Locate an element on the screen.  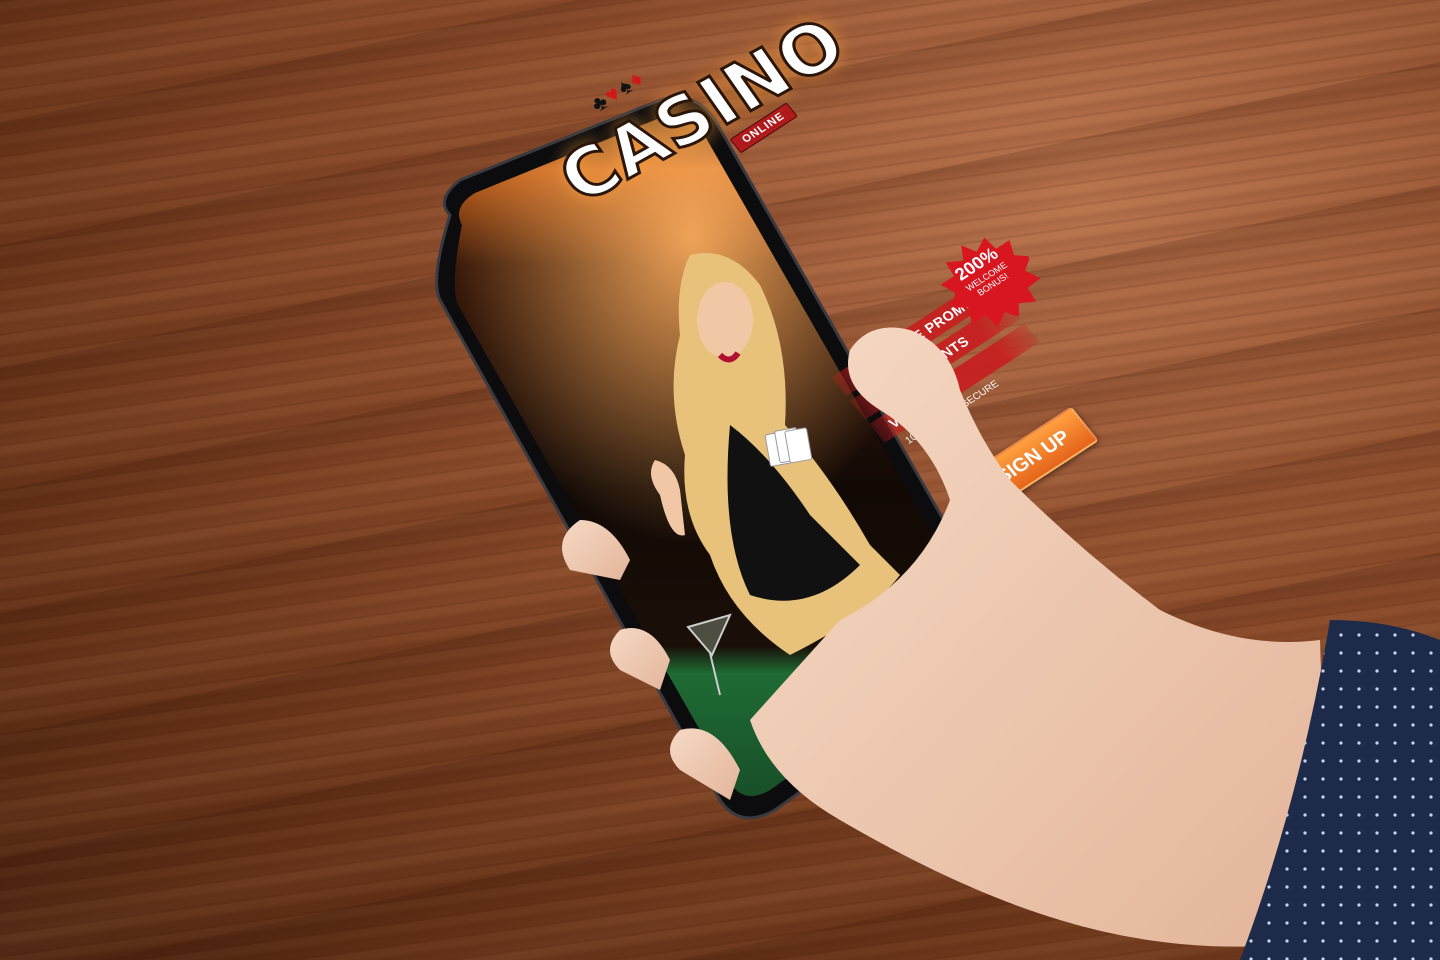
finger-index is located at coordinates (596, 550).